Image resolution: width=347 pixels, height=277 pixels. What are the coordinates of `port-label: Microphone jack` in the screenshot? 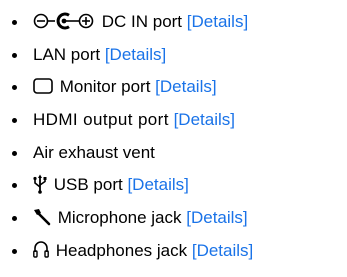 It's located at (119, 218).